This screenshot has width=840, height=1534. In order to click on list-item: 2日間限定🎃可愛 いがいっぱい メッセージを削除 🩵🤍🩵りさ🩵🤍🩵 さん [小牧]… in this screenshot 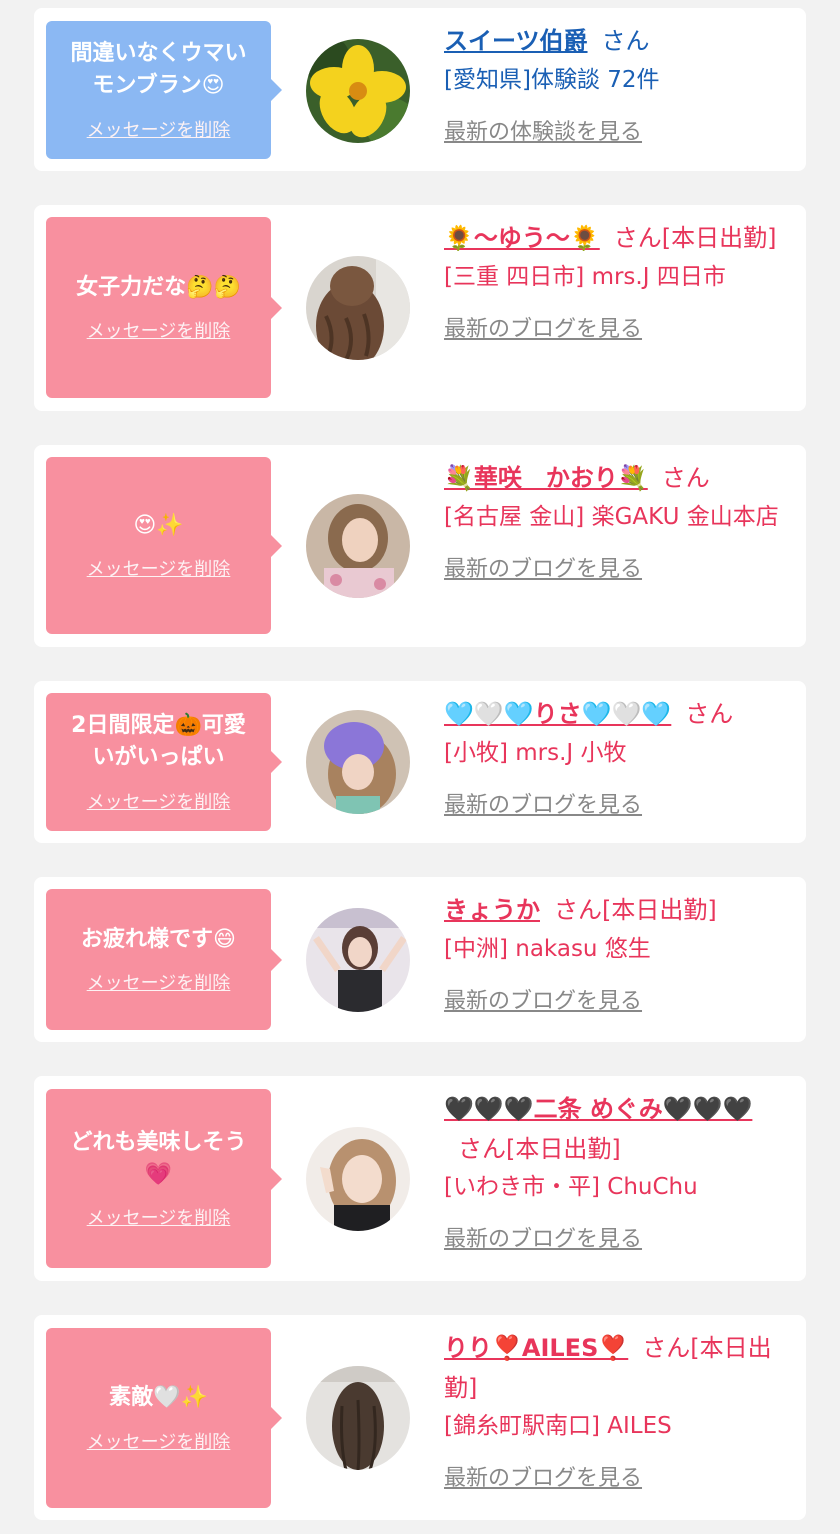, I will do `click(420, 762)`.